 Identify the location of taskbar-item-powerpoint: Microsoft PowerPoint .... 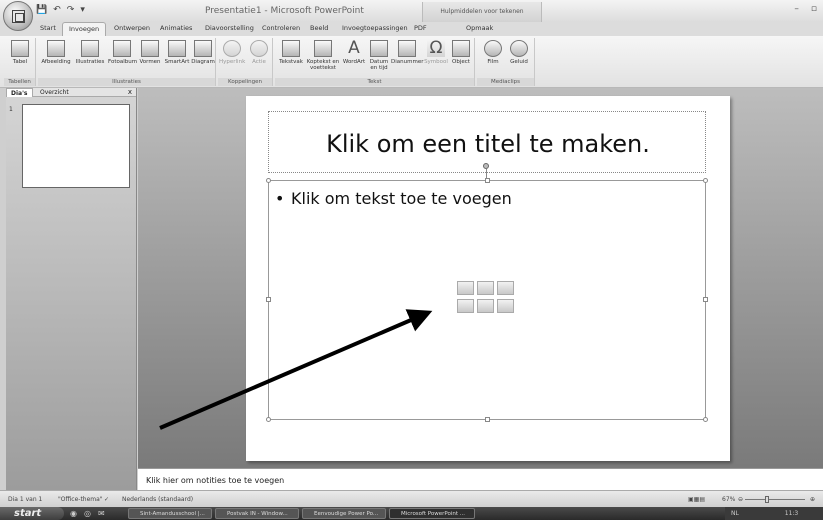
(432, 513).